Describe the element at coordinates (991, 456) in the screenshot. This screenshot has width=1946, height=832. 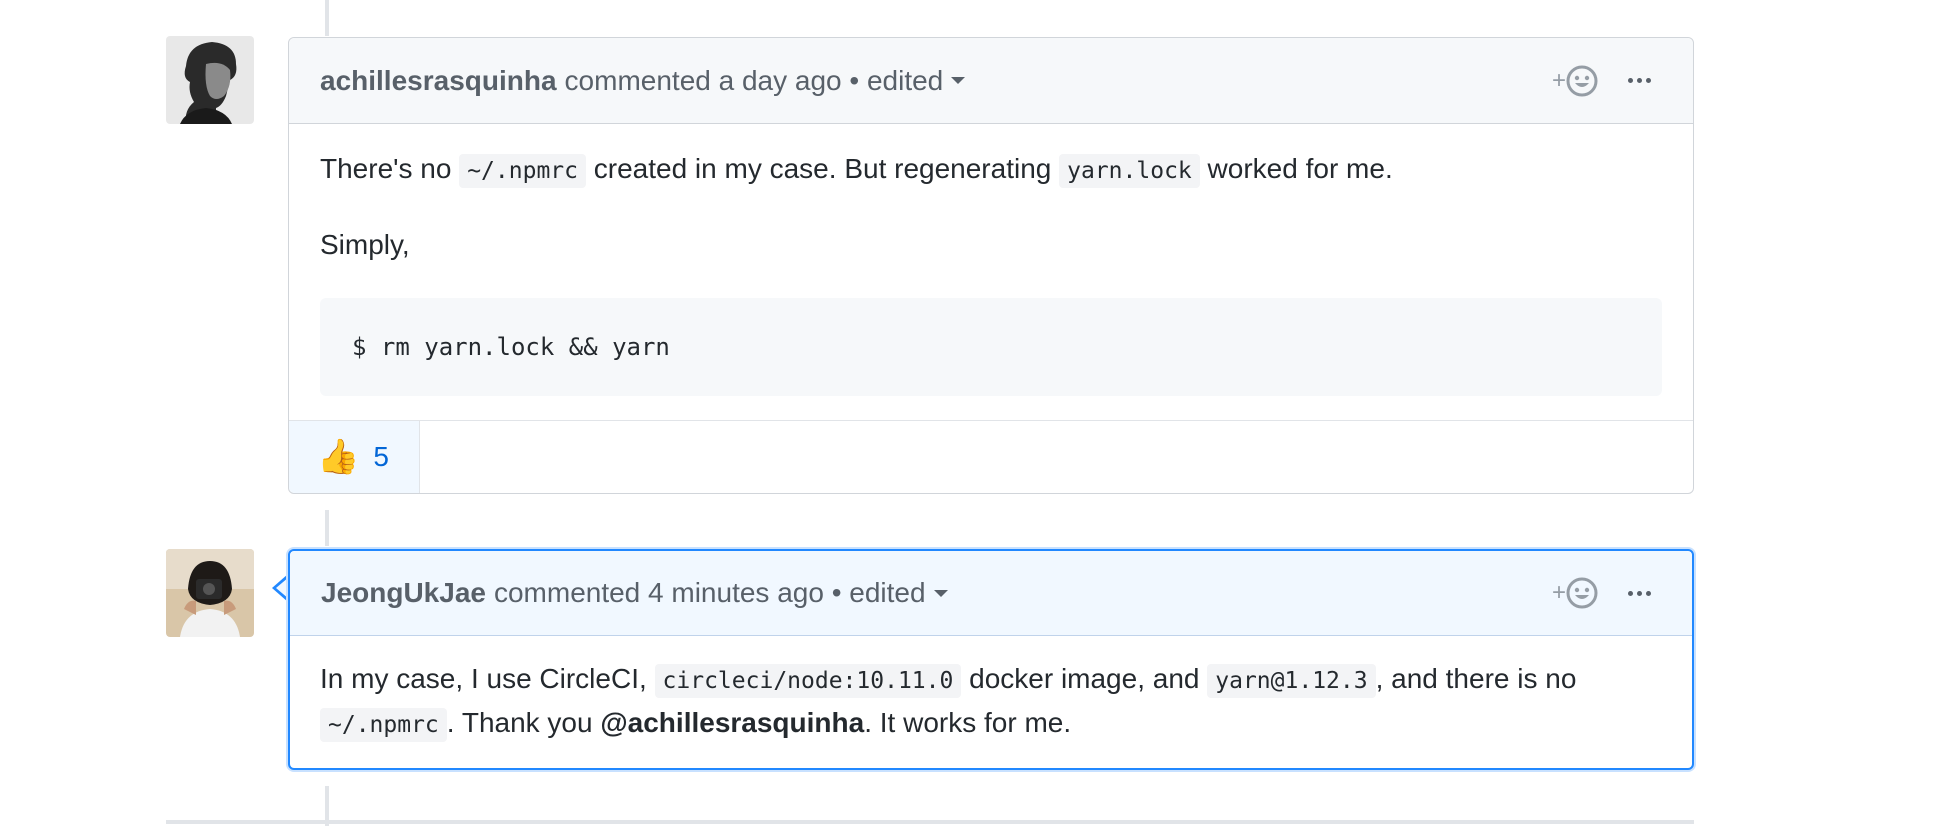
I see `reactions-bar: 👍 5` at that location.